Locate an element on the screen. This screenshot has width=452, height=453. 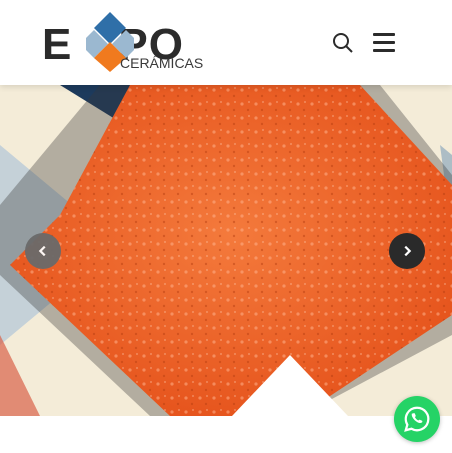
logo-subtitle: CERÁMICAS is located at coordinates (162, 63).